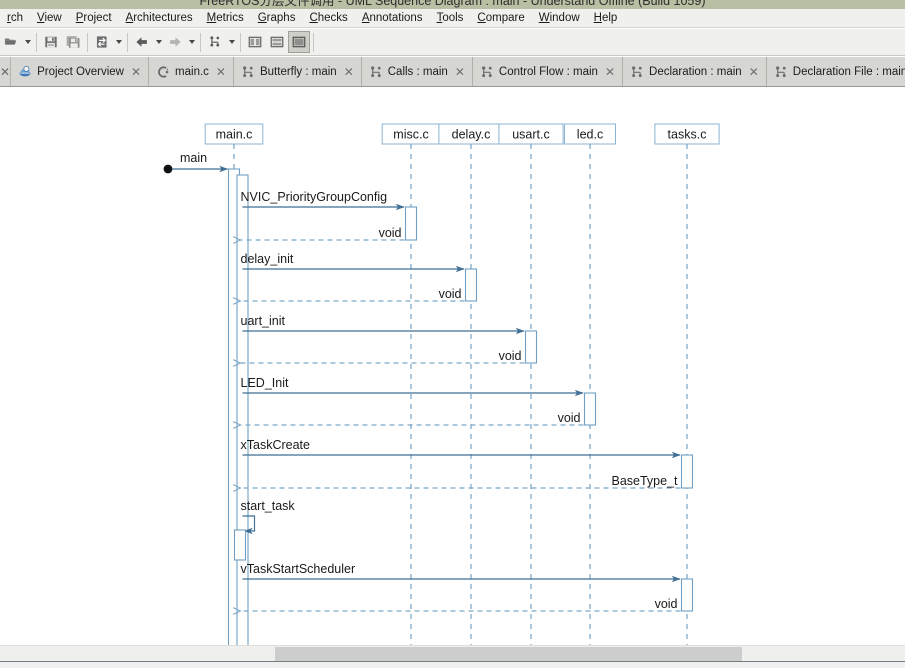  I want to click on tab-label: Butterfly : main, so click(298, 71).